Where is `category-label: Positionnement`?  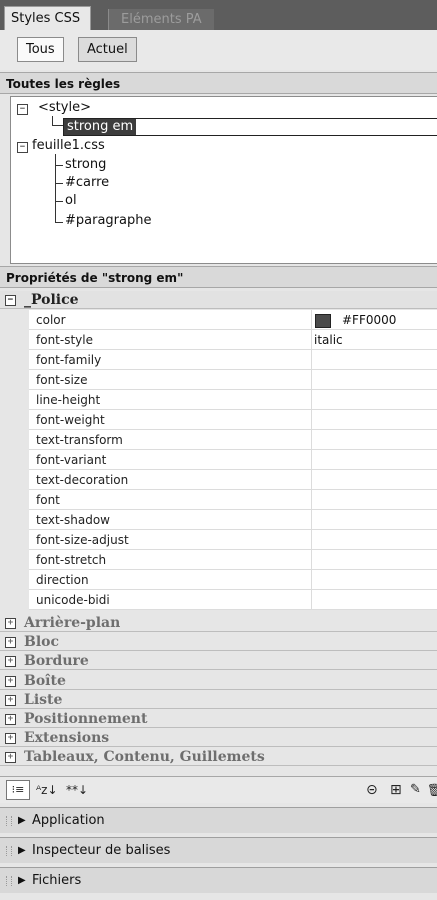
category-label: Positionnement is located at coordinates (86, 719).